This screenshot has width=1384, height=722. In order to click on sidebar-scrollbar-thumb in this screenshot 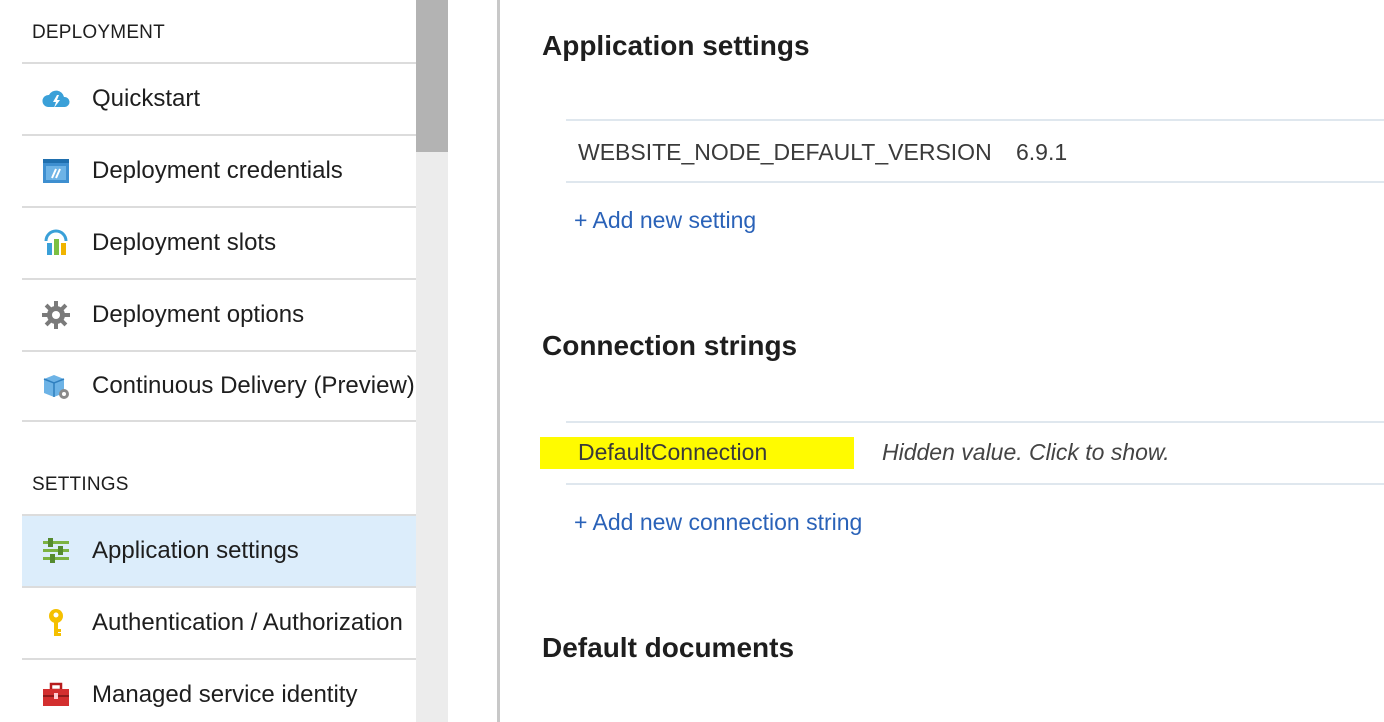, I will do `click(432, 76)`.